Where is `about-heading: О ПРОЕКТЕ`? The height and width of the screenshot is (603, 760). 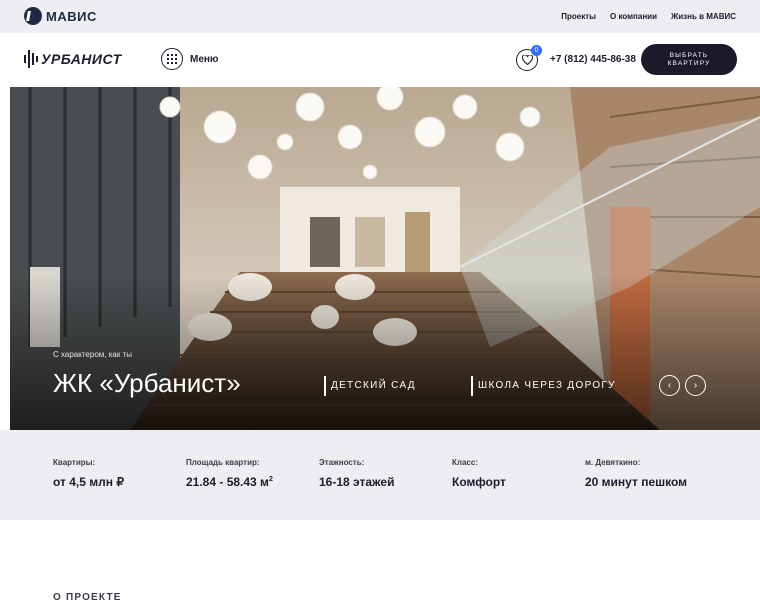
about-heading: О ПРОЕКТЕ is located at coordinates (87, 597).